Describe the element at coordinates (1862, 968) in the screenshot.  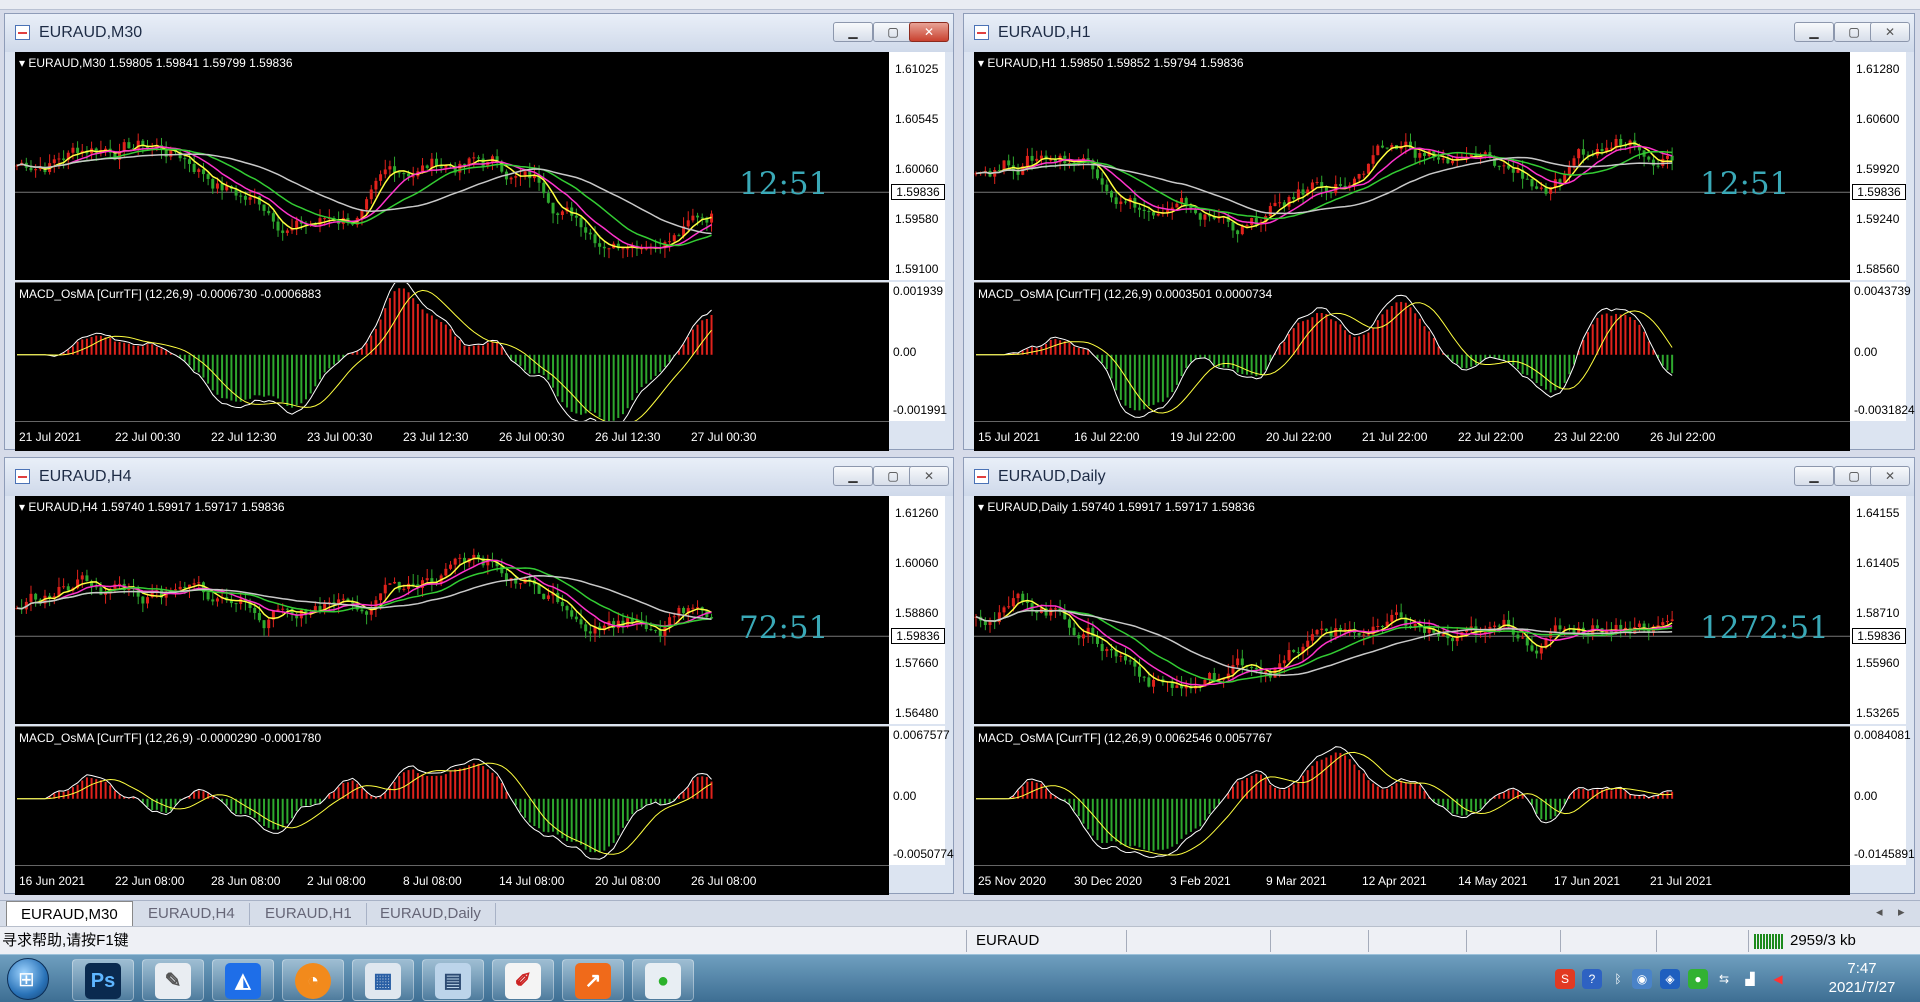
I see `clock-time: 7:47` at that location.